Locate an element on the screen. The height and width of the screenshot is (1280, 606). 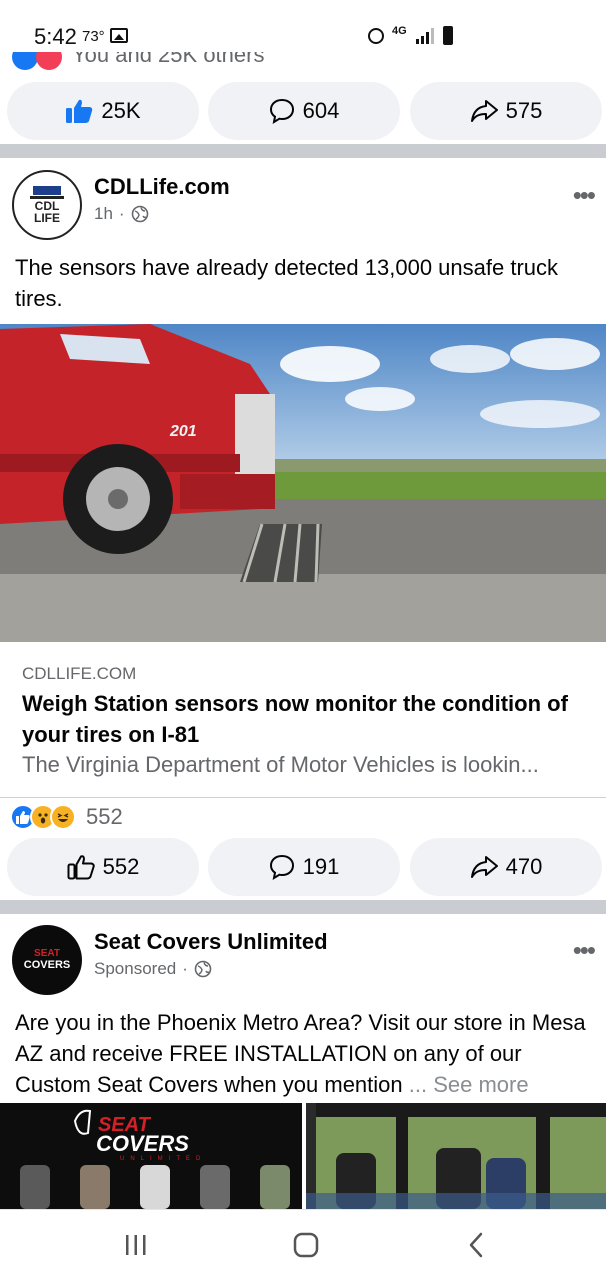
home-icon is located at coordinates (306, 1245).